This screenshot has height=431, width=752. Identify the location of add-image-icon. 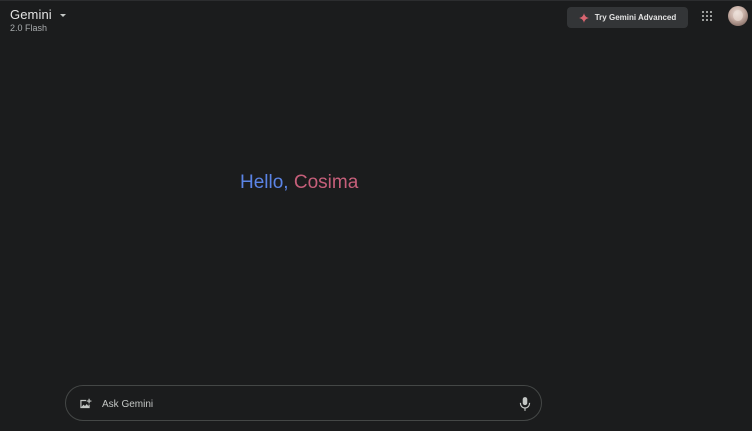
(85, 404).